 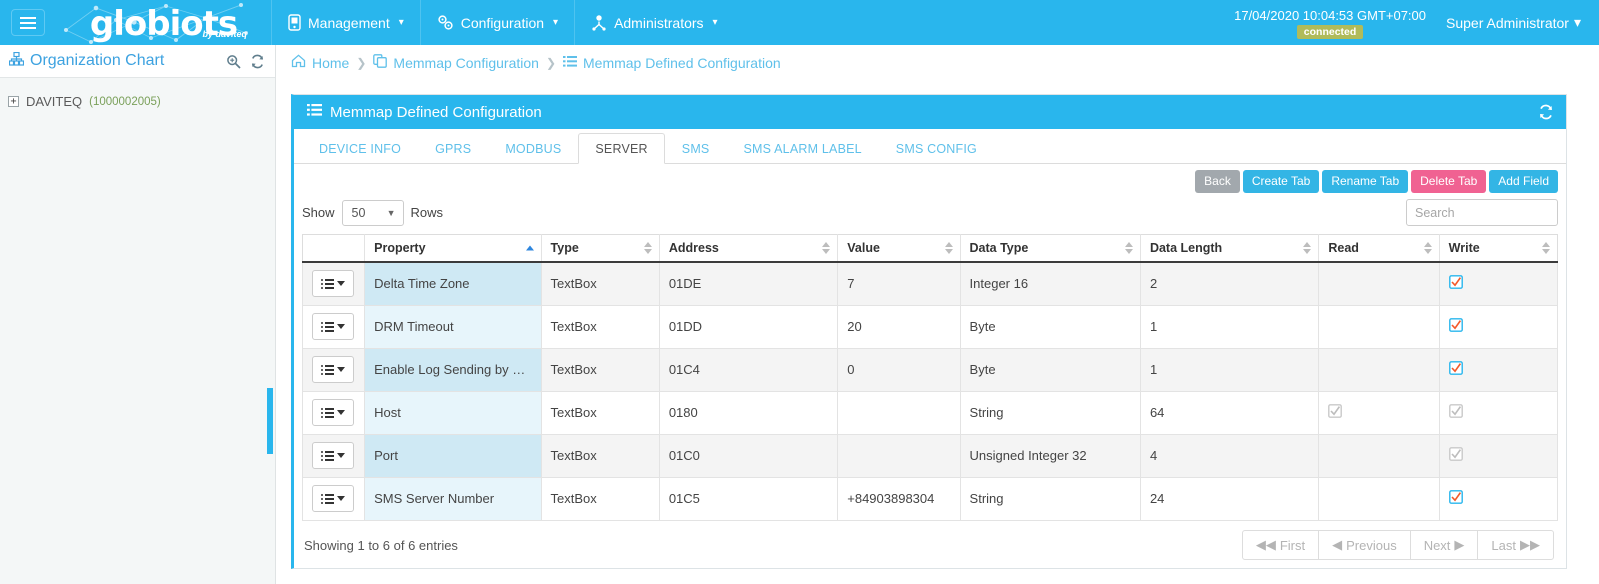 What do you see at coordinates (257, 61) in the screenshot?
I see `refresh-icon` at bounding box center [257, 61].